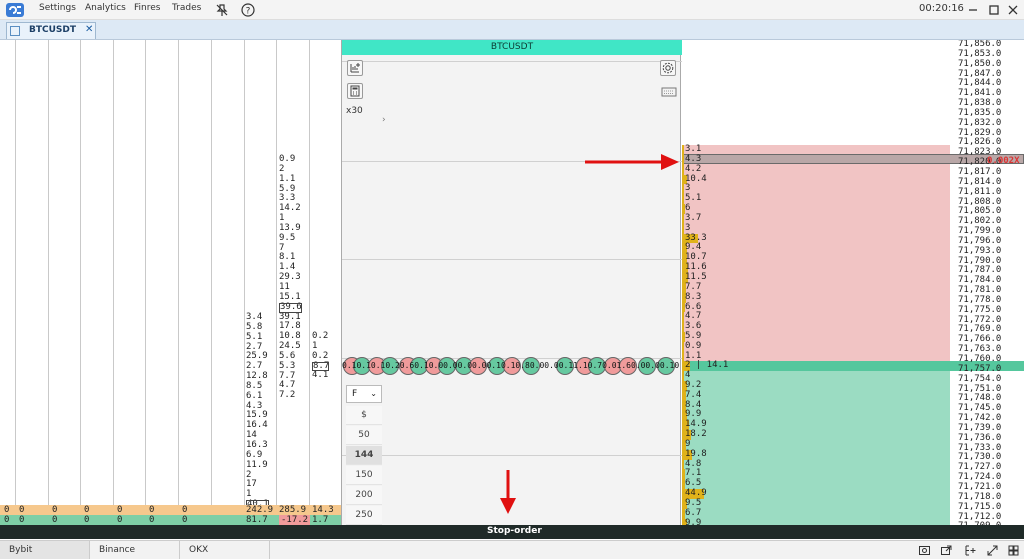 This screenshot has height=559, width=1024. I want to click on volume-cell: 9, so click(816, 444).